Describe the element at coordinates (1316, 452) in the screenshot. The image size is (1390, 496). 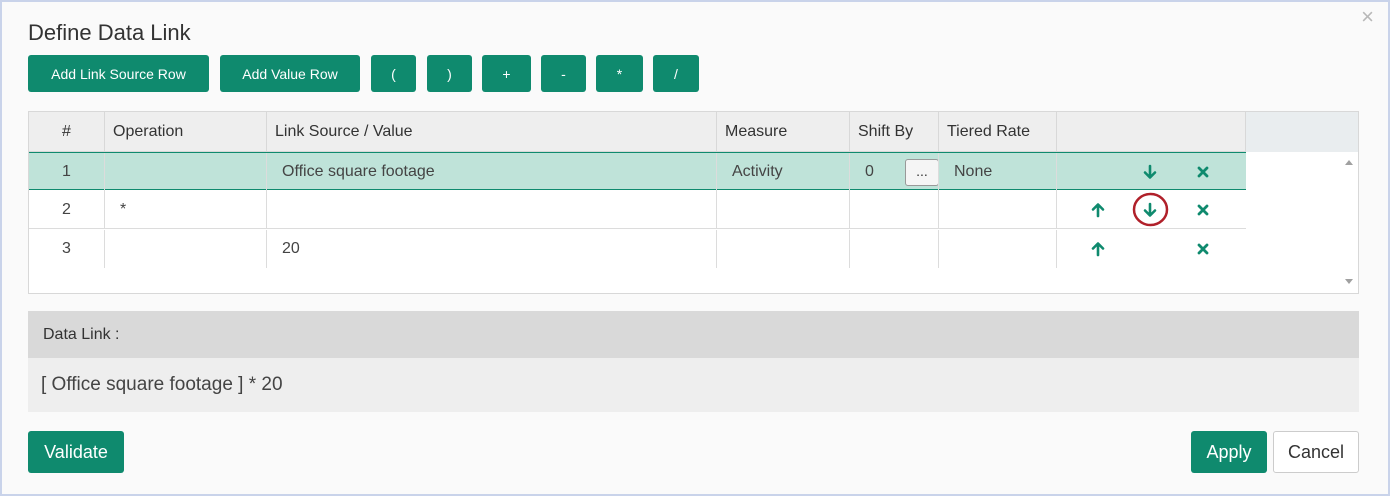
I see `cancel-button: Cancel` at that location.